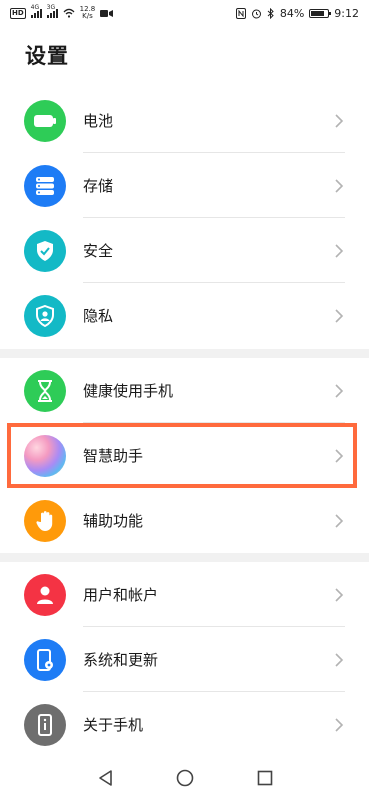 The height and width of the screenshot is (800, 369). I want to click on settings-item-privacy: 隐私, so click(184, 315).